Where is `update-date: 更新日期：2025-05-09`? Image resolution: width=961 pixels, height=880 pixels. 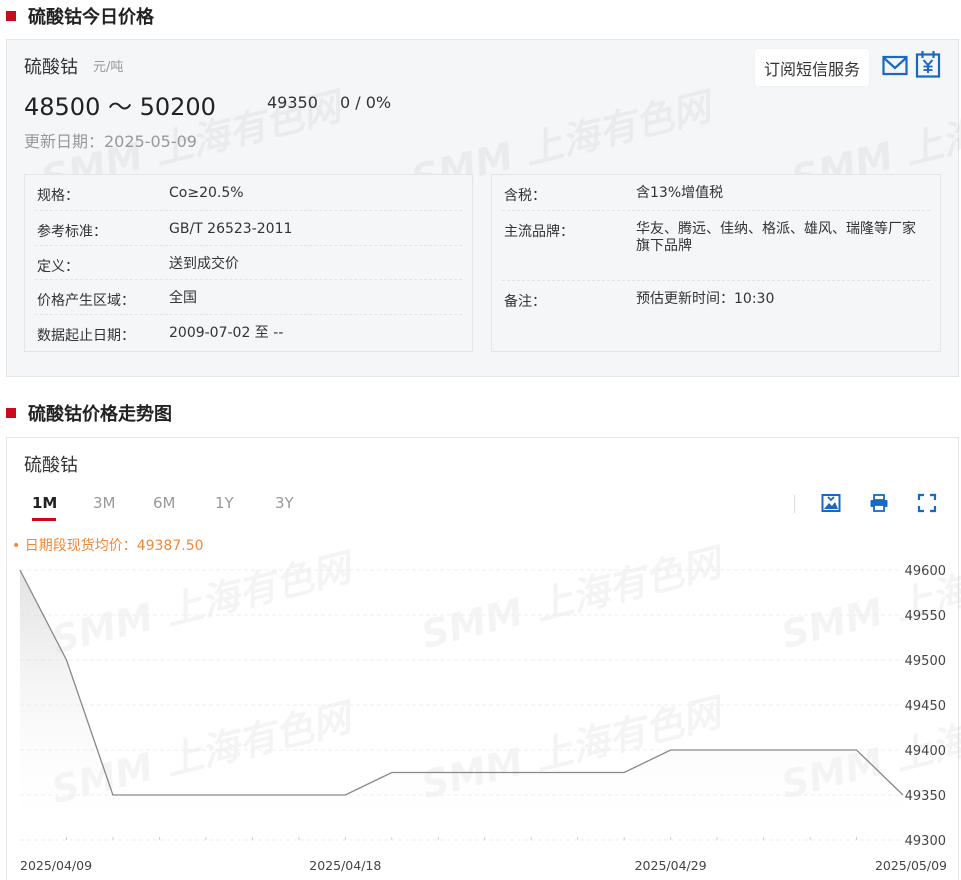
update-date: 更新日期：2025-05-09 is located at coordinates (110, 141).